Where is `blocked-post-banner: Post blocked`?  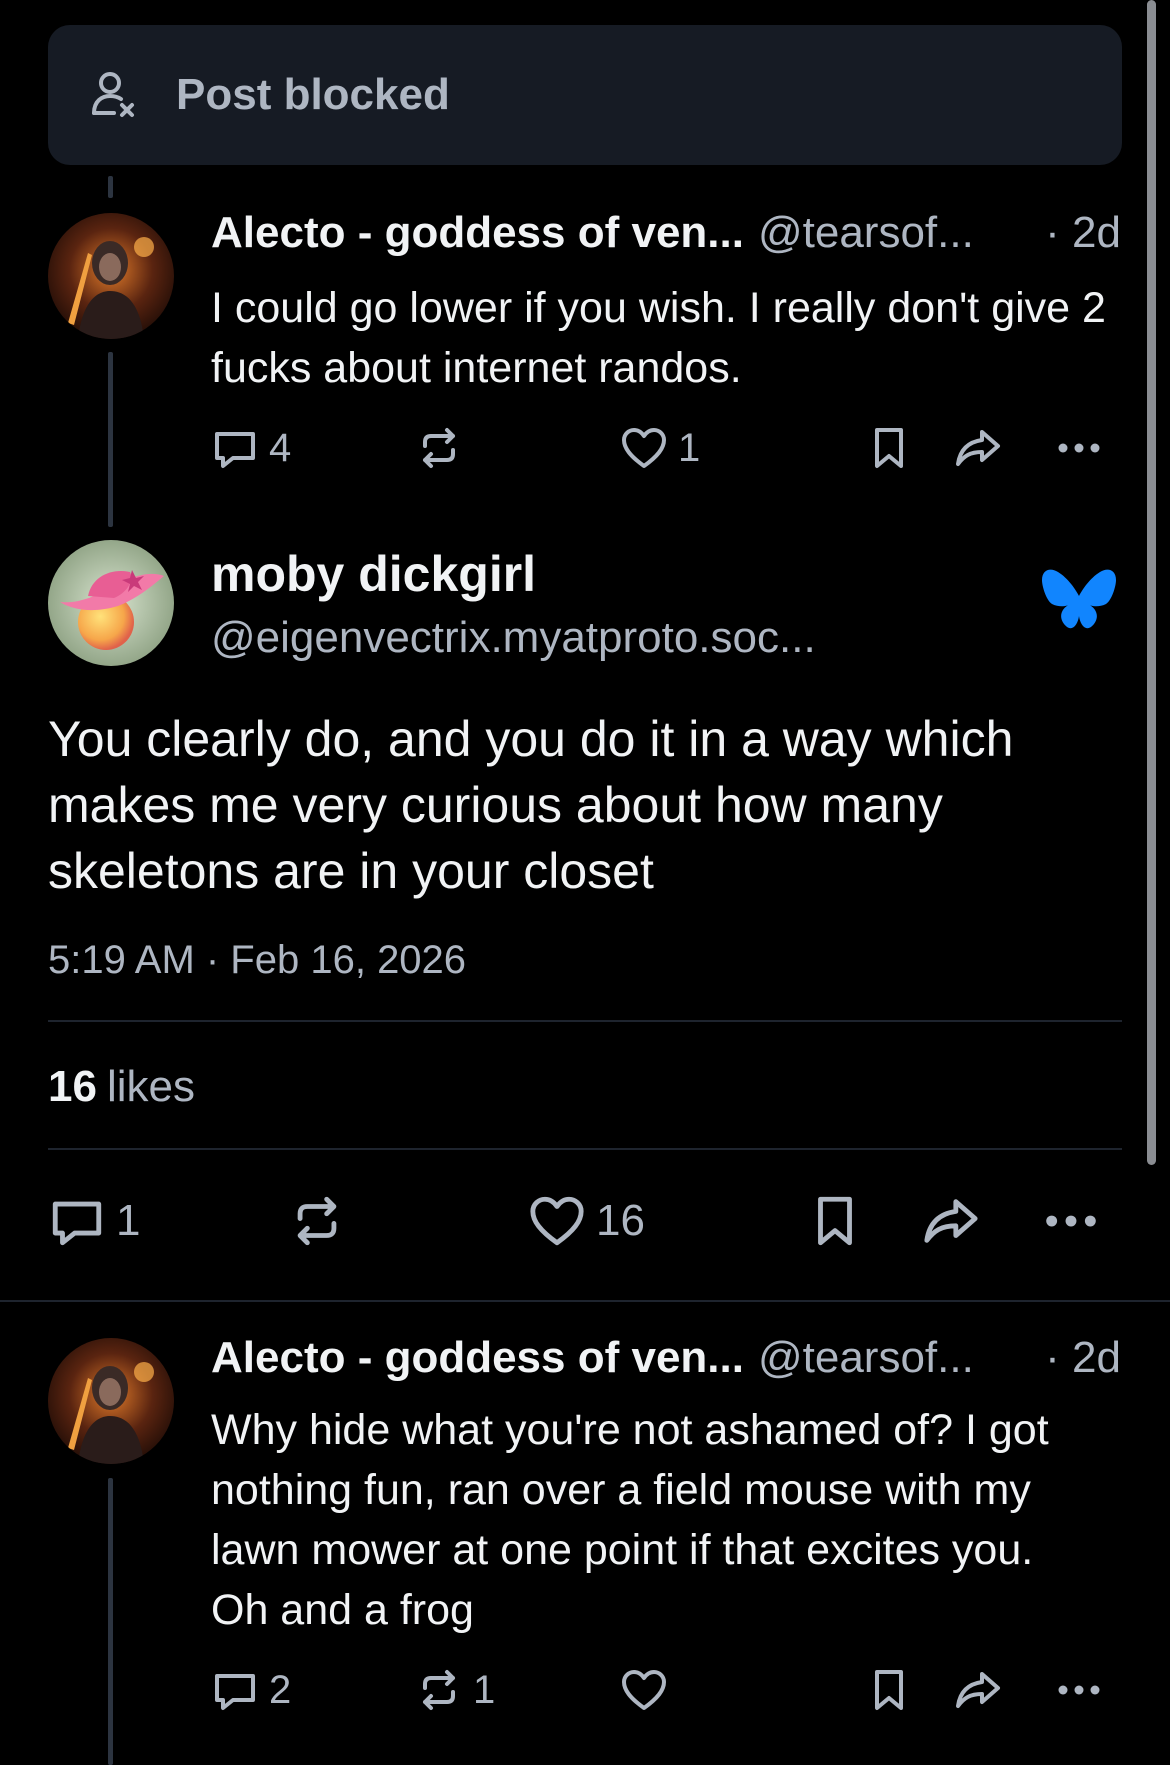 blocked-post-banner: Post blocked is located at coordinates (585, 95).